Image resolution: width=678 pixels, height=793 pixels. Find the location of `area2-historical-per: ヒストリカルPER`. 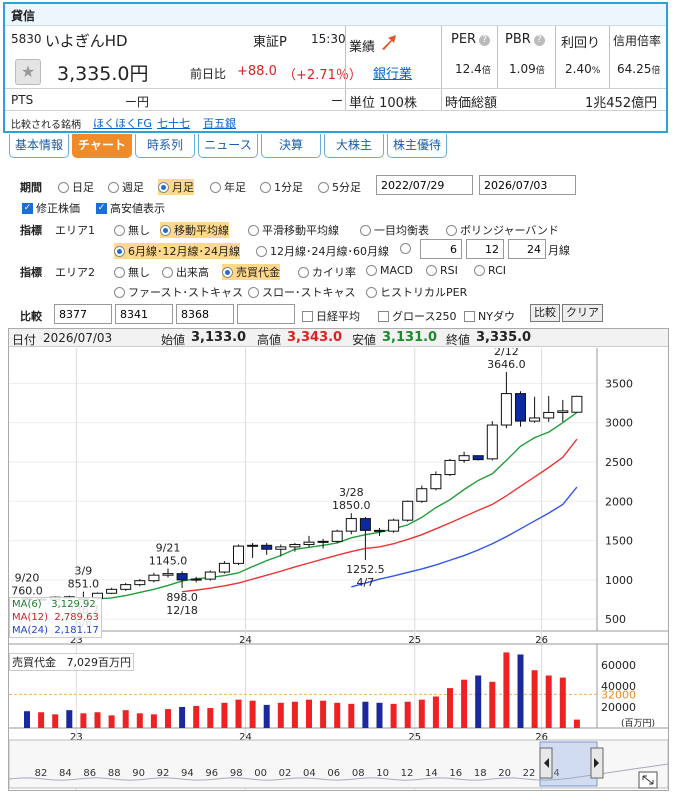

area2-historical-per: ヒストリカルPER is located at coordinates (416, 292).